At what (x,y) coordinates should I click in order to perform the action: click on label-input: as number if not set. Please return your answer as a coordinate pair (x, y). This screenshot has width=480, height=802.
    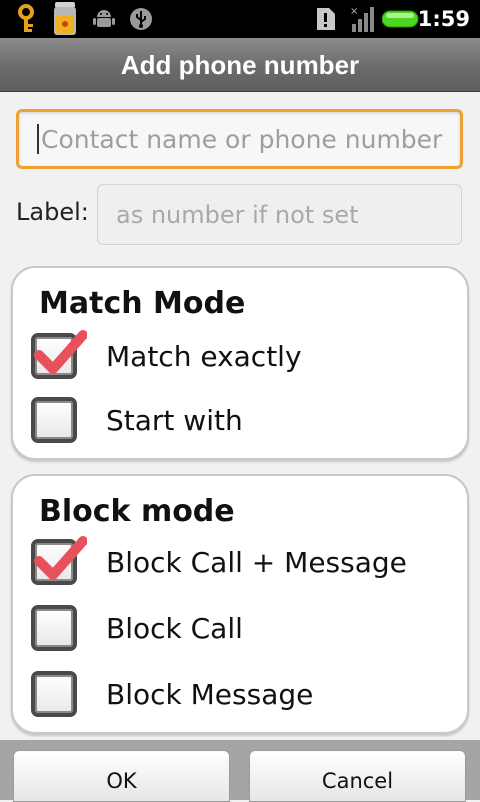
    Looking at the image, I should click on (279, 214).